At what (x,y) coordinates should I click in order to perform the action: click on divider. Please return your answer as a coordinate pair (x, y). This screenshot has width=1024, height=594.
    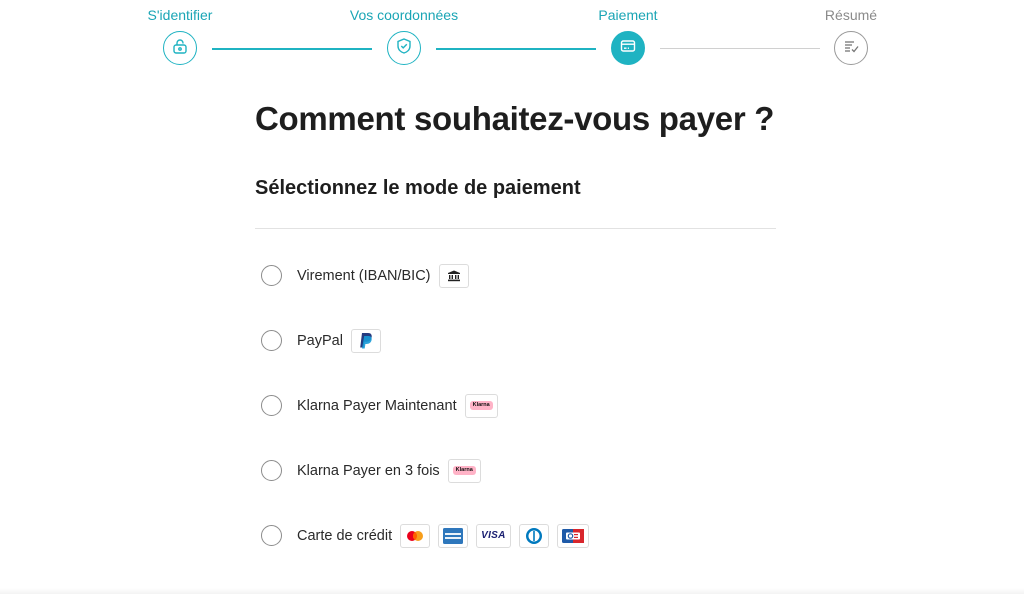
    Looking at the image, I should click on (515, 228).